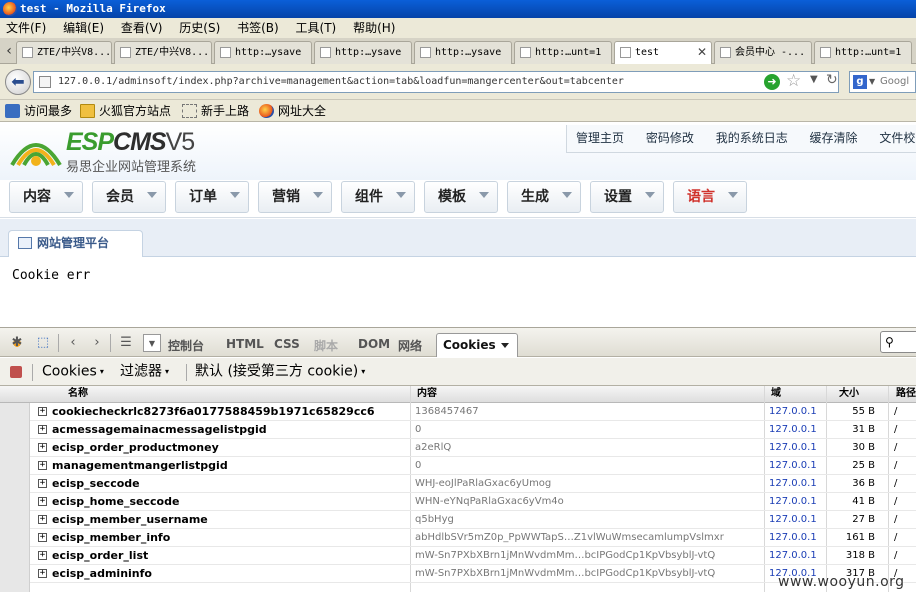  I want to click on toolbar-divider, so click(186, 372).